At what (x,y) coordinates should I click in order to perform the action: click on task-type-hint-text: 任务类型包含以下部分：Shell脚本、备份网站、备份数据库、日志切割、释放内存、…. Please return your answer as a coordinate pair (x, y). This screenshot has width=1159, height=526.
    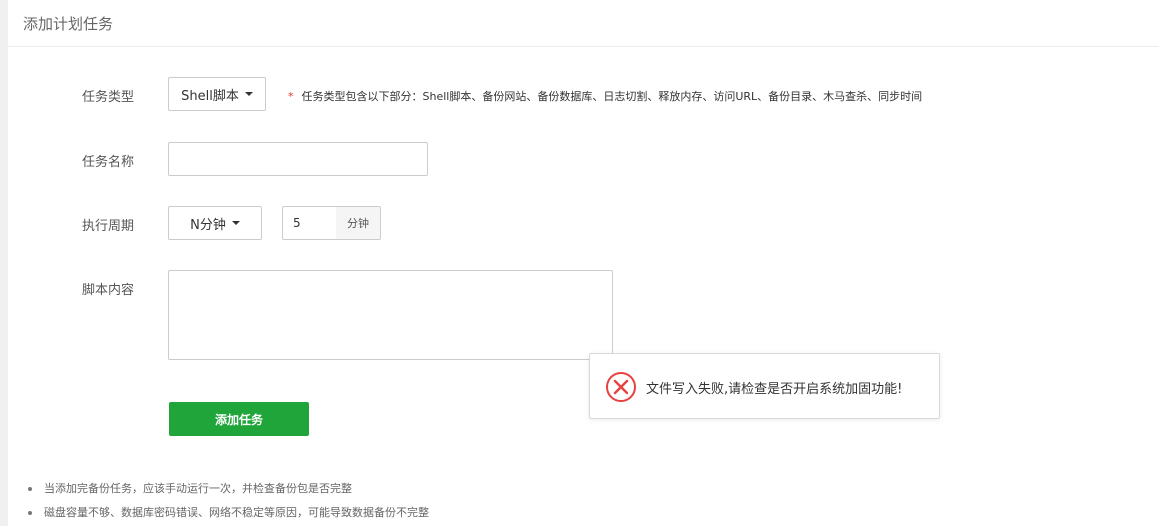
    Looking at the image, I should click on (612, 96).